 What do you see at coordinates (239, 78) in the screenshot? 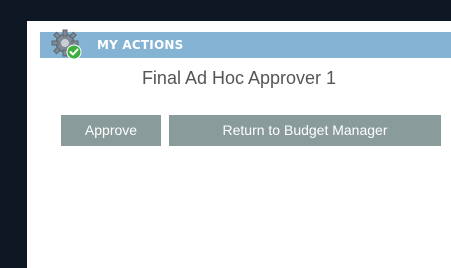
I see `approver-role-label: Final Ad Hoc Approver 1` at bounding box center [239, 78].